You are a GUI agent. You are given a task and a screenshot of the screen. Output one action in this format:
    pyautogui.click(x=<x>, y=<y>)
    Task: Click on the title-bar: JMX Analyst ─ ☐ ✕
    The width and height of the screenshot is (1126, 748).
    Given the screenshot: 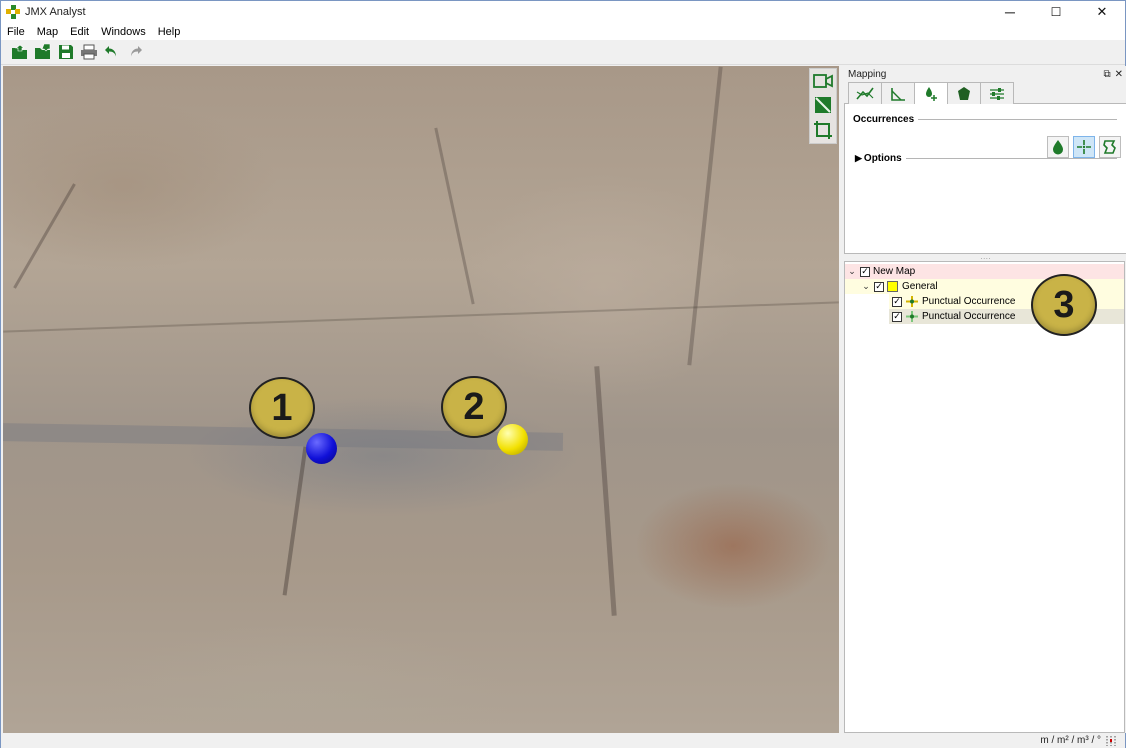 What is the action you would take?
    pyautogui.click(x=563, y=12)
    